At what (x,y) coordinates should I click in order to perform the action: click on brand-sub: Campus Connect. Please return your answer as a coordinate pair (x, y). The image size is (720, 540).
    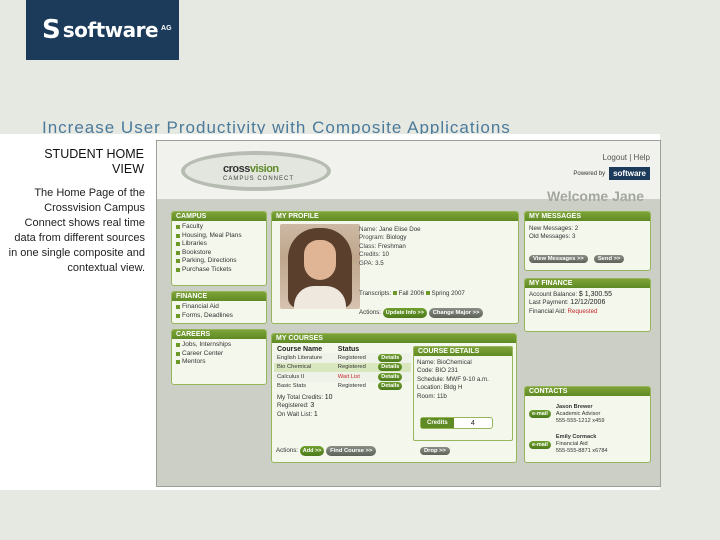
    Looking at the image, I should click on (259, 179).